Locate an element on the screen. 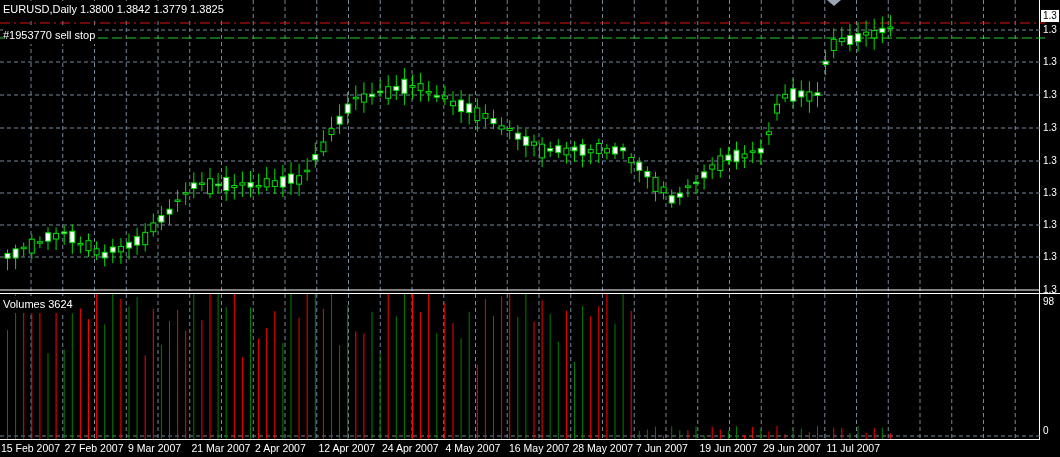  date-axis-label: 15 Feb 2007 is located at coordinates (30, 448).